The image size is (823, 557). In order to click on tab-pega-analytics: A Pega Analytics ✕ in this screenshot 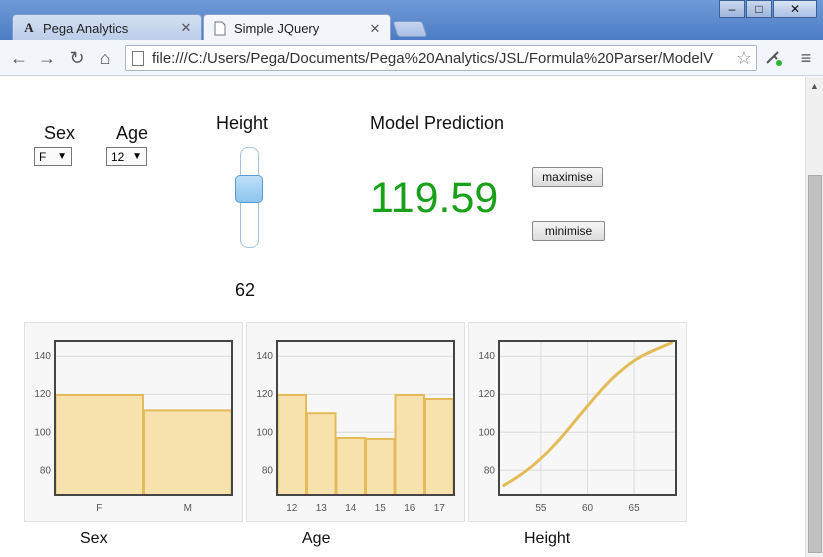, I will do `click(107, 27)`.